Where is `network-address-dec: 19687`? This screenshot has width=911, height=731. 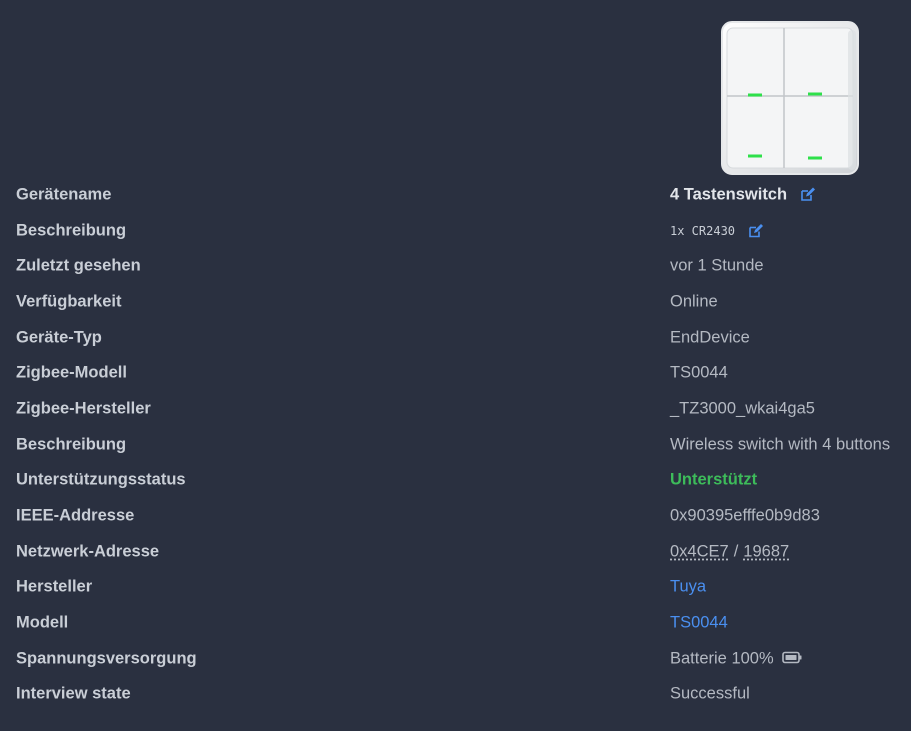
network-address-dec: 19687 is located at coordinates (766, 551).